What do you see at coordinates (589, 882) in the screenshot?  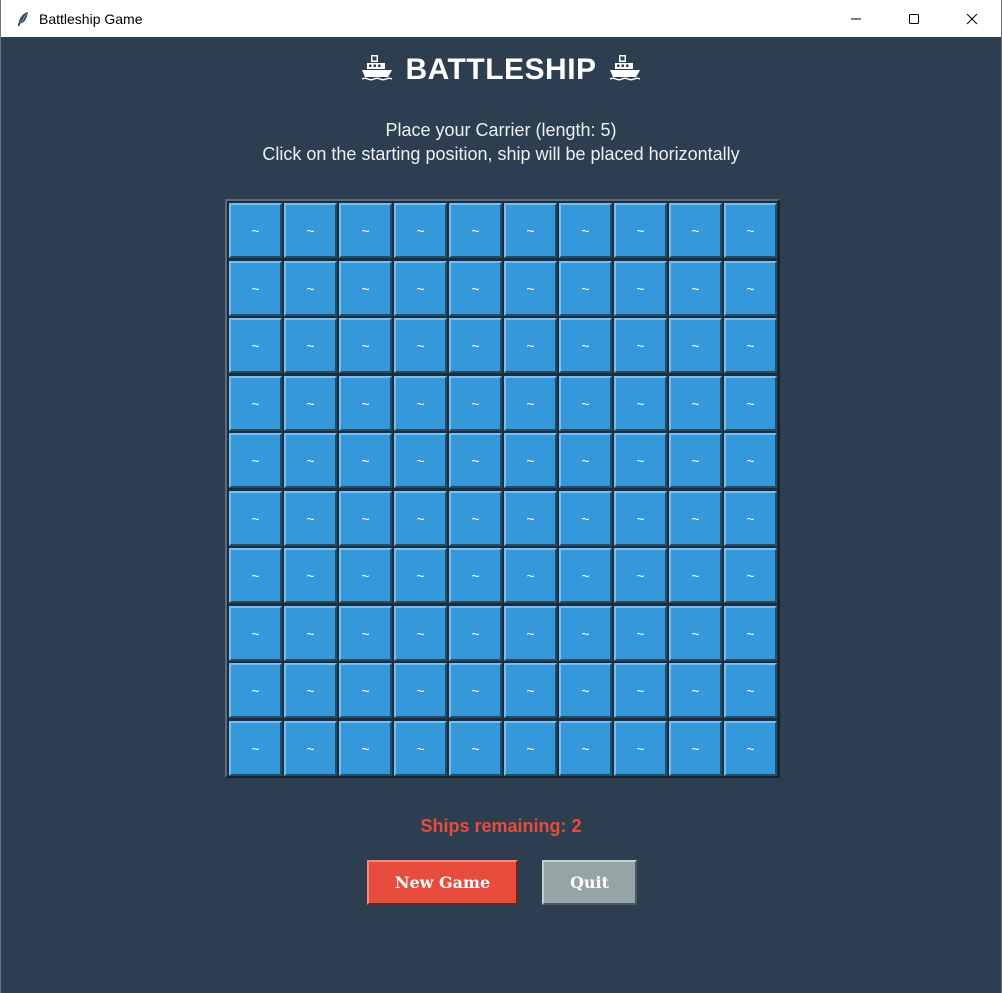 I see `quit-button: Quit` at bounding box center [589, 882].